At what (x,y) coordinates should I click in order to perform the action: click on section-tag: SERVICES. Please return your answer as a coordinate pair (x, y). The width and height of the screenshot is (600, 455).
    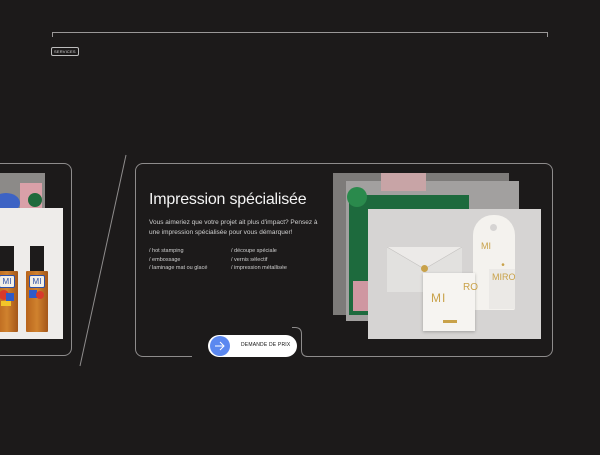
    Looking at the image, I should click on (65, 51).